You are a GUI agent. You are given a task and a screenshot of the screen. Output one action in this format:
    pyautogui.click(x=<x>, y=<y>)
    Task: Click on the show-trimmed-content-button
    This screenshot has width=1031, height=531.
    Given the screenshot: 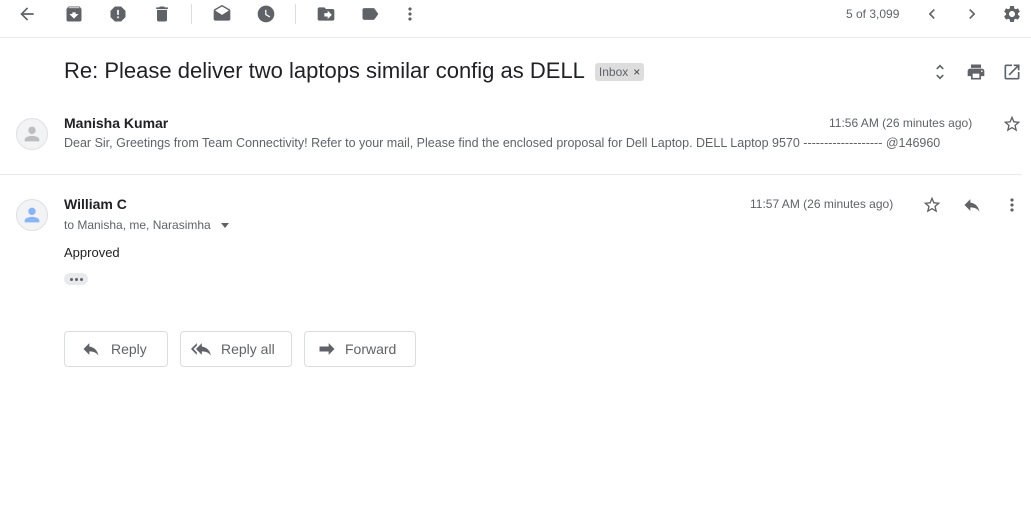 What is the action you would take?
    pyautogui.click(x=76, y=279)
    